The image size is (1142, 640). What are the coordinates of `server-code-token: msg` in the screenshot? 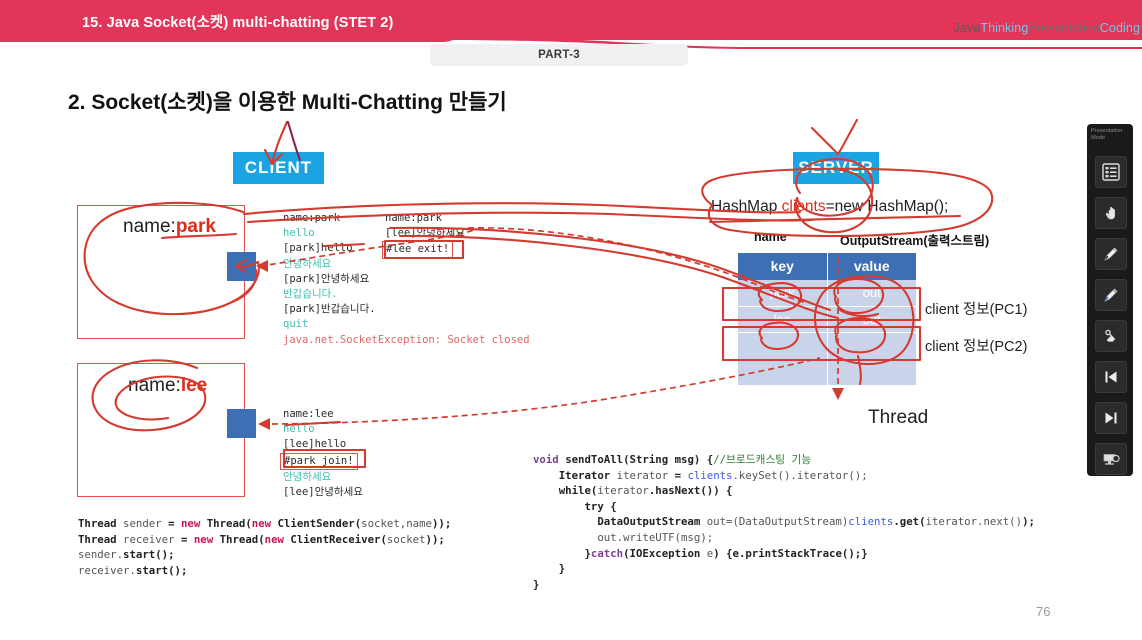 It's located at (691, 537).